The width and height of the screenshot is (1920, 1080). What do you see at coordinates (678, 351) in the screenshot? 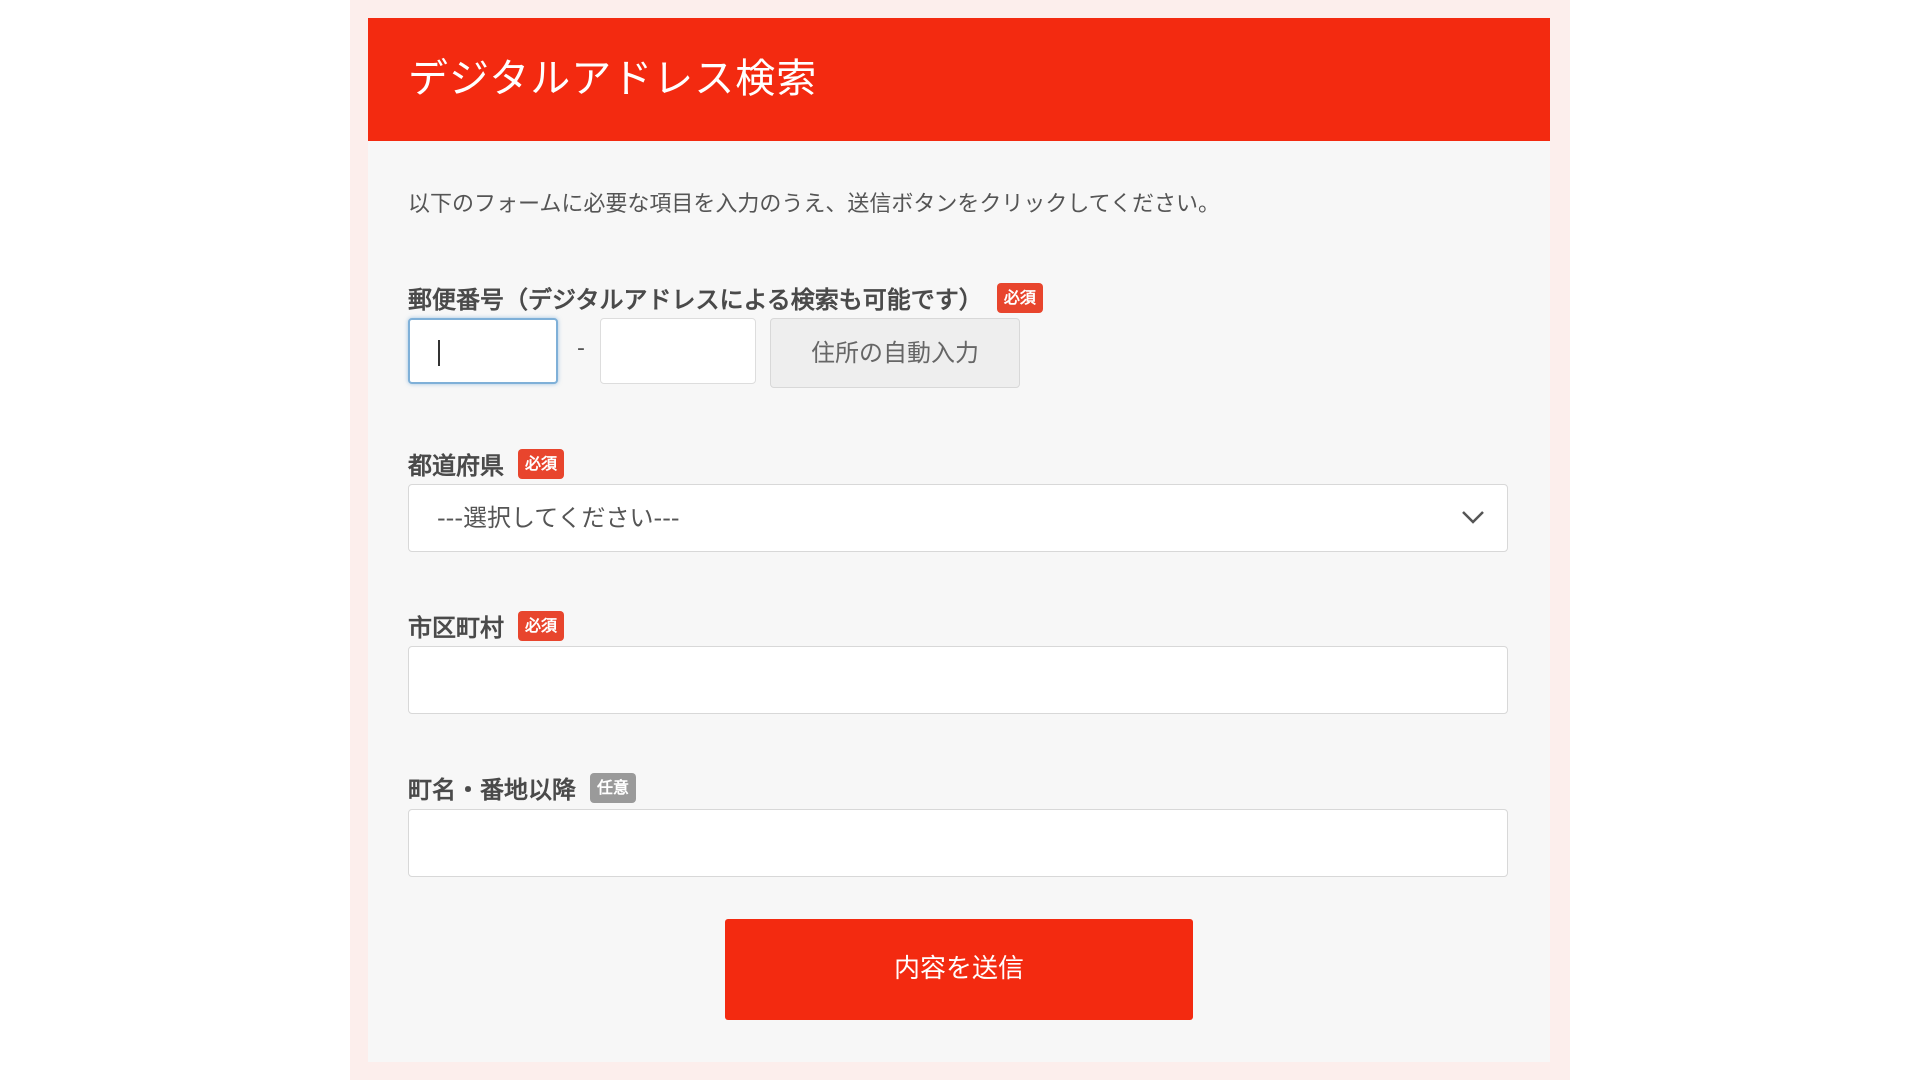
I see `postal-code-second-input` at bounding box center [678, 351].